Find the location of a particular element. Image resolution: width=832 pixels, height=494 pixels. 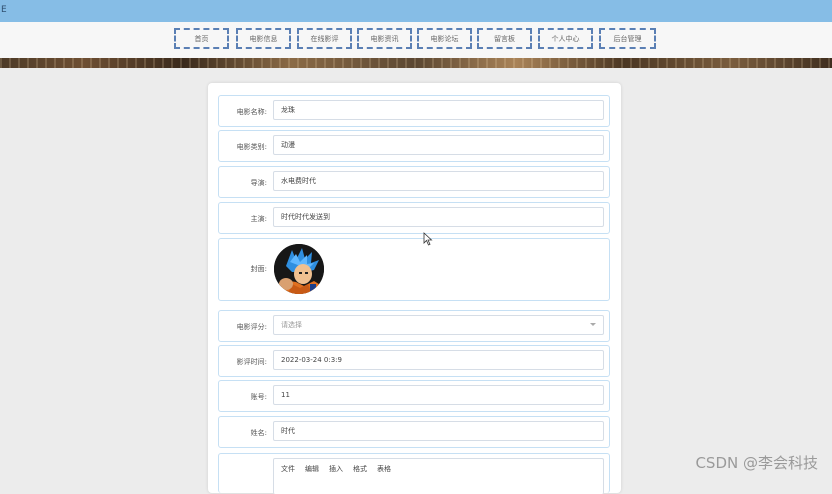

editor-menu-file: 文件 is located at coordinates (288, 469).